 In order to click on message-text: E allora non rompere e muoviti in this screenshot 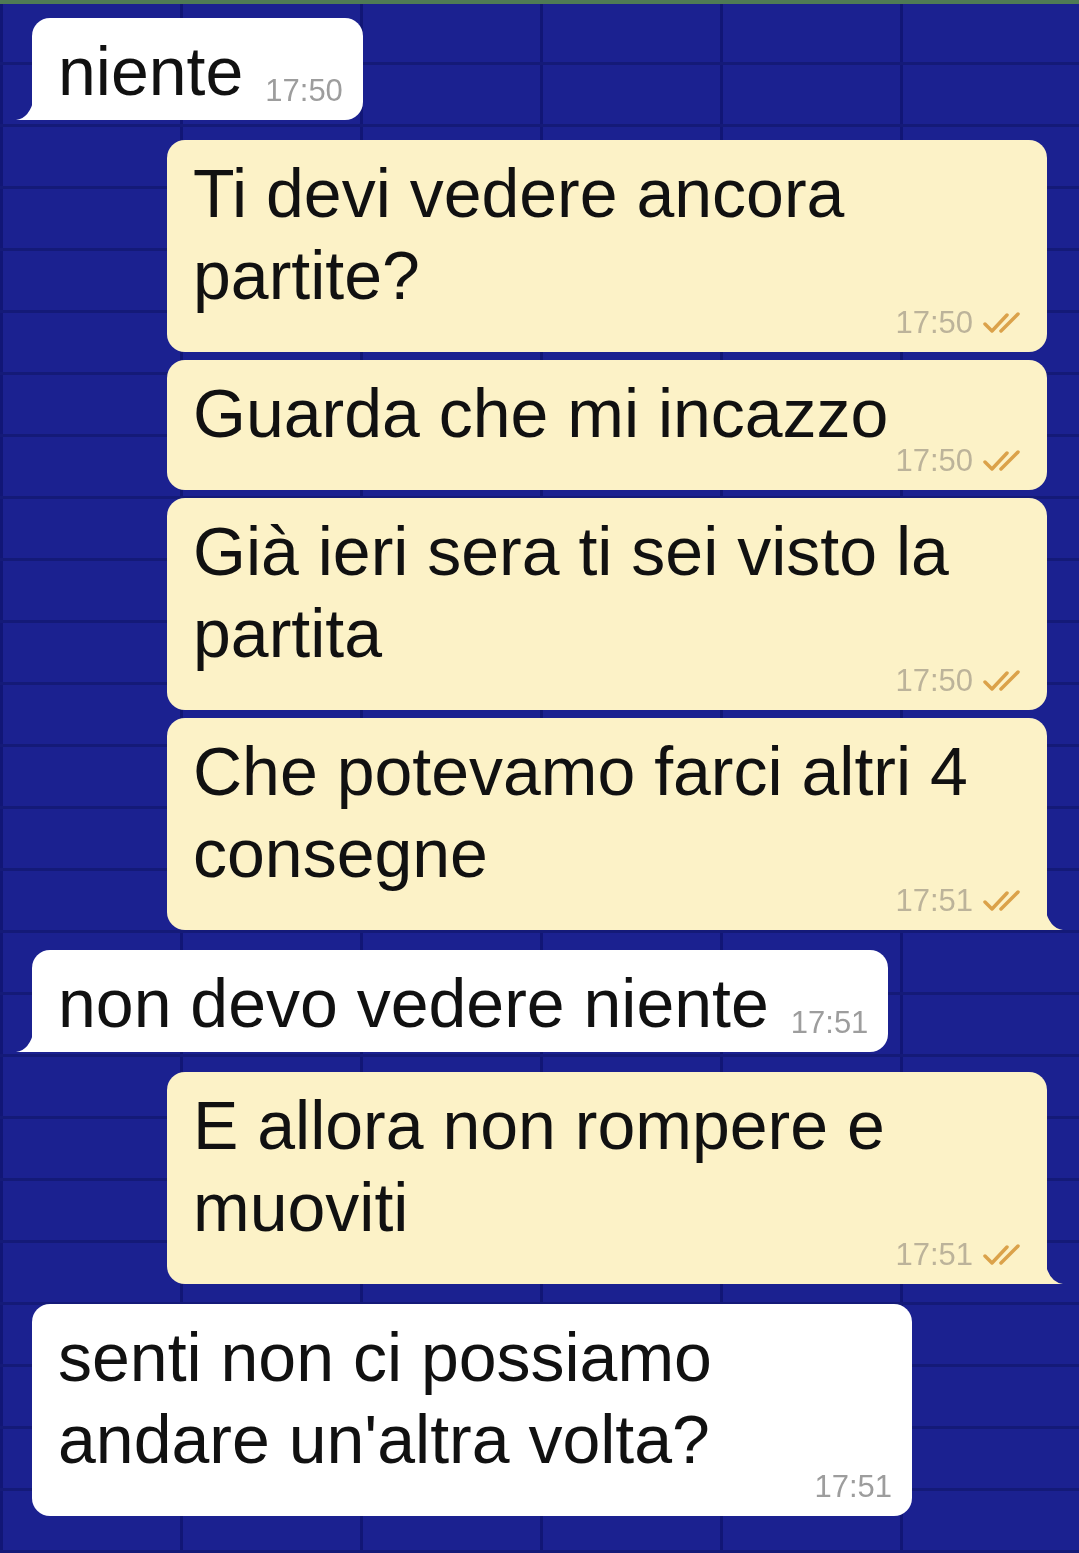, I will do `click(539, 1166)`.